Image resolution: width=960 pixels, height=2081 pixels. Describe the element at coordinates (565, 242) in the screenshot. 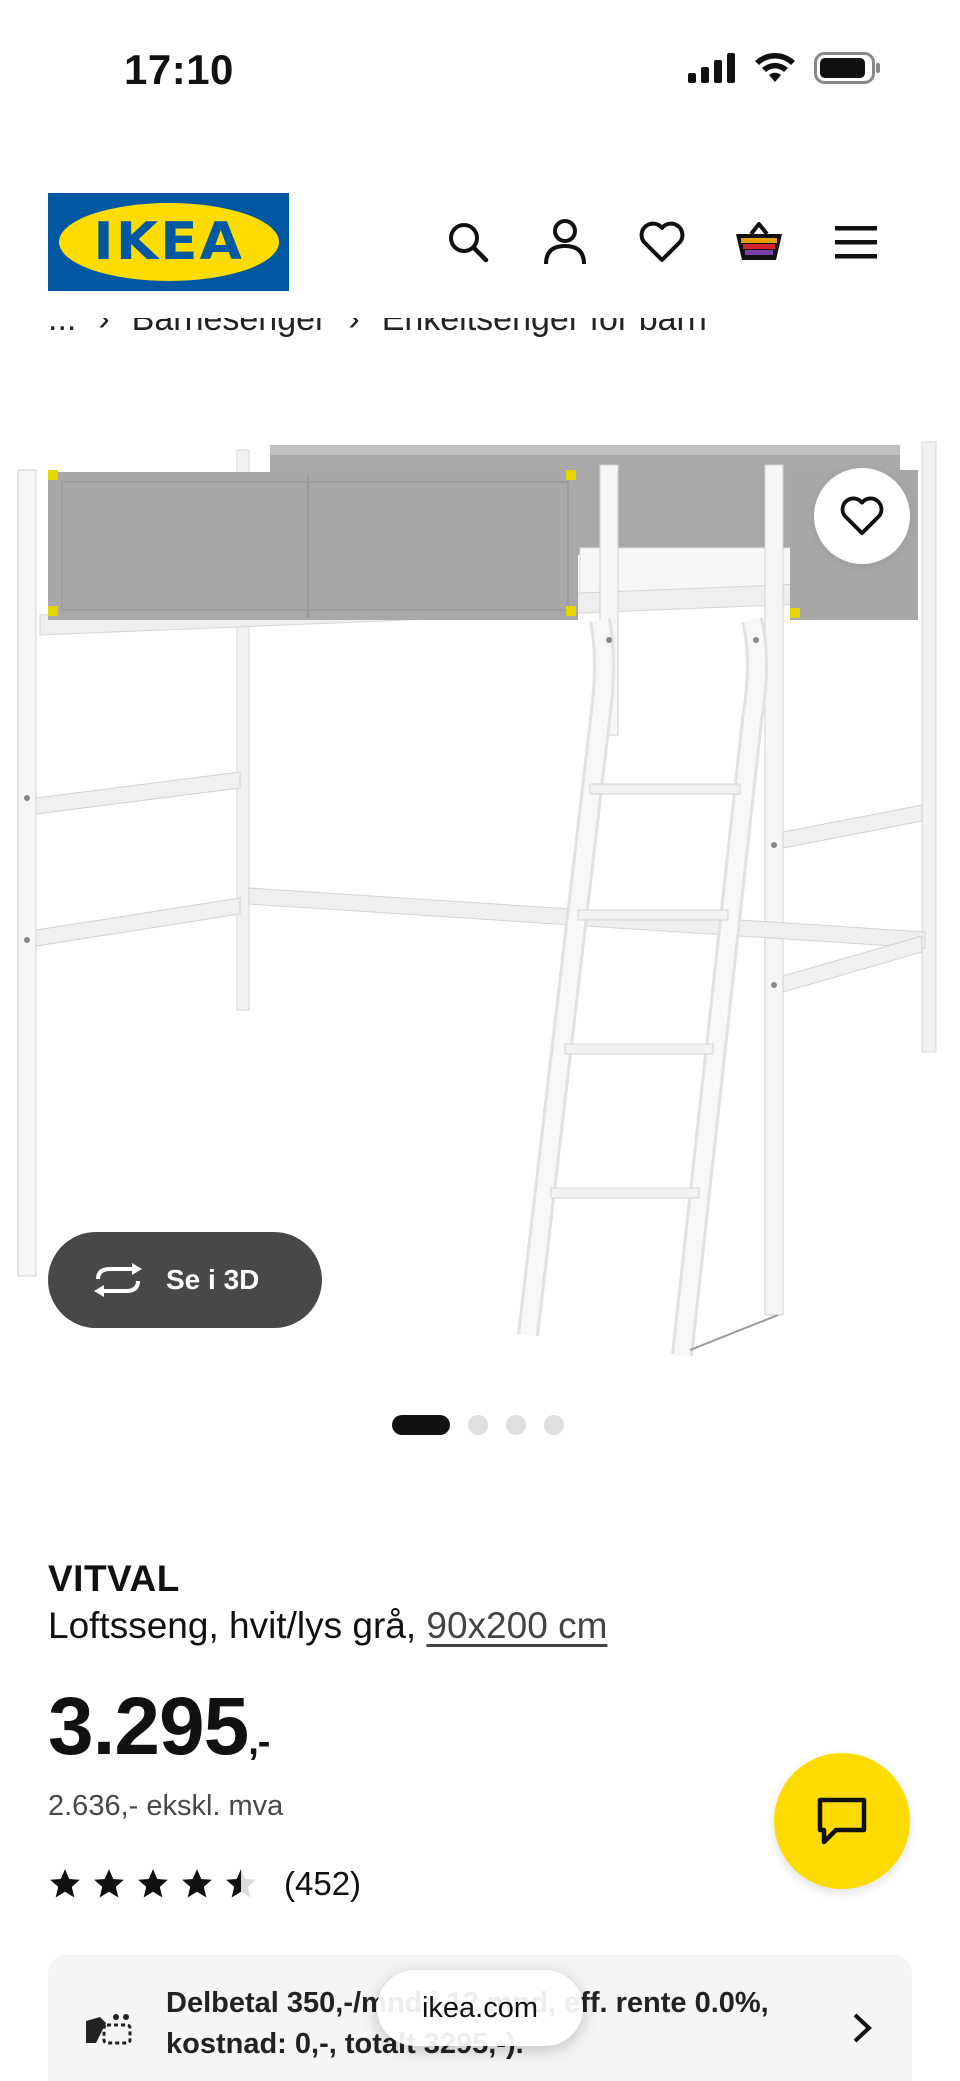

I see `account-icon` at that location.